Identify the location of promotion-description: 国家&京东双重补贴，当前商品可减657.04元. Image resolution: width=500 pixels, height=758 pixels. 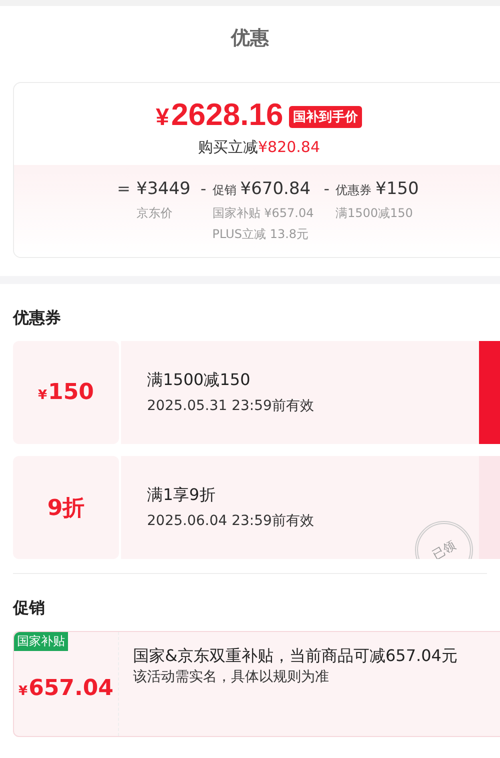
(295, 656).